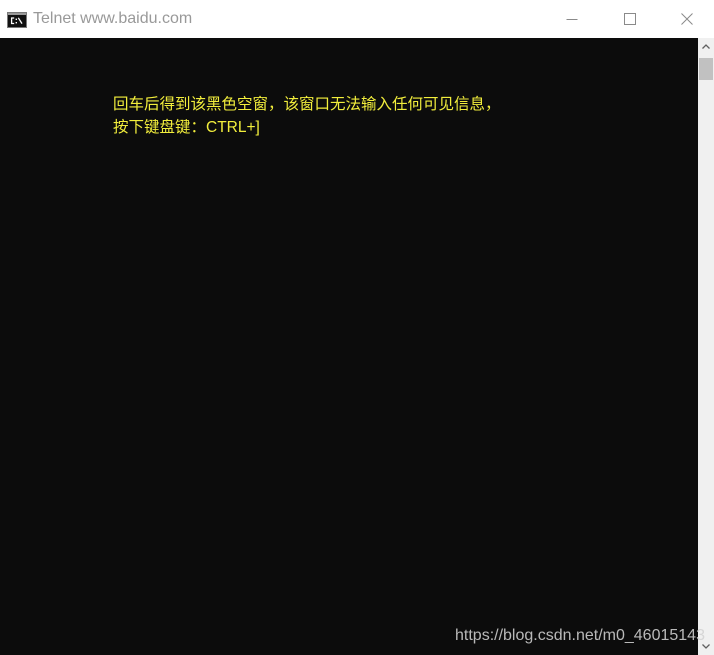 This screenshot has height=655, width=714. I want to click on minimize-button, so click(572, 19).